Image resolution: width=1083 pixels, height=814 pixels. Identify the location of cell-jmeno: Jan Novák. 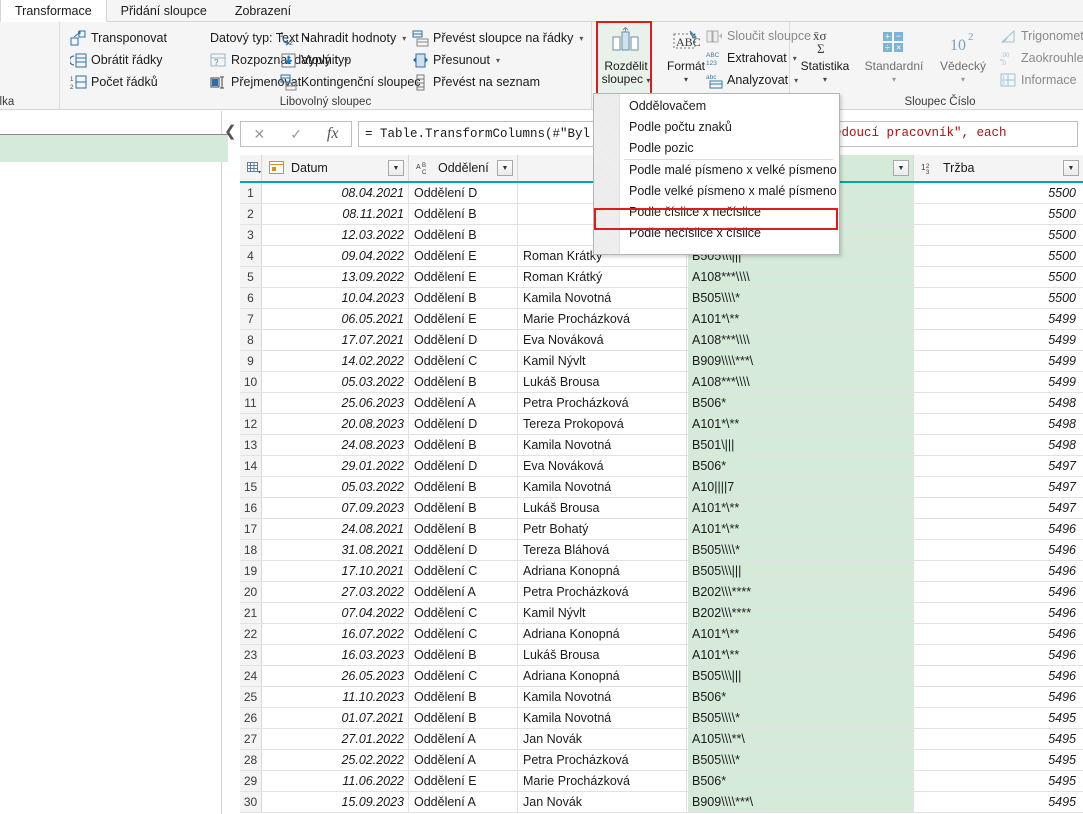
(603, 739).